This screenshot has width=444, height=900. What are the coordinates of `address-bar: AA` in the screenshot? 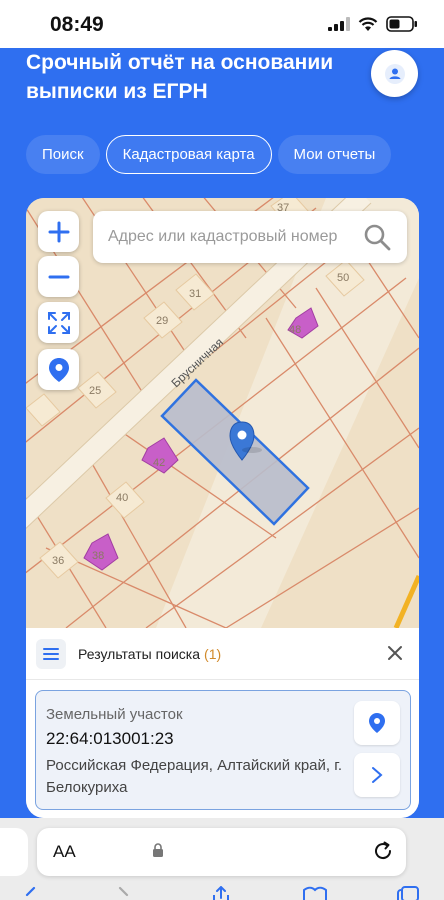 It's located at (221, 852).